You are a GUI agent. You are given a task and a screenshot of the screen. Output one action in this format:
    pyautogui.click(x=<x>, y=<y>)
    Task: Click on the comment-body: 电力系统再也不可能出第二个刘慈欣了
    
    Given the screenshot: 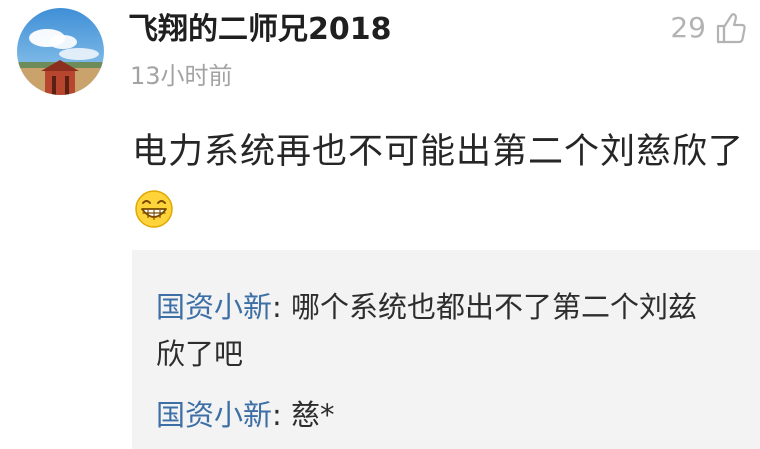 What is the action you would take?
    pyautogui.click(x=438, y=152)
    